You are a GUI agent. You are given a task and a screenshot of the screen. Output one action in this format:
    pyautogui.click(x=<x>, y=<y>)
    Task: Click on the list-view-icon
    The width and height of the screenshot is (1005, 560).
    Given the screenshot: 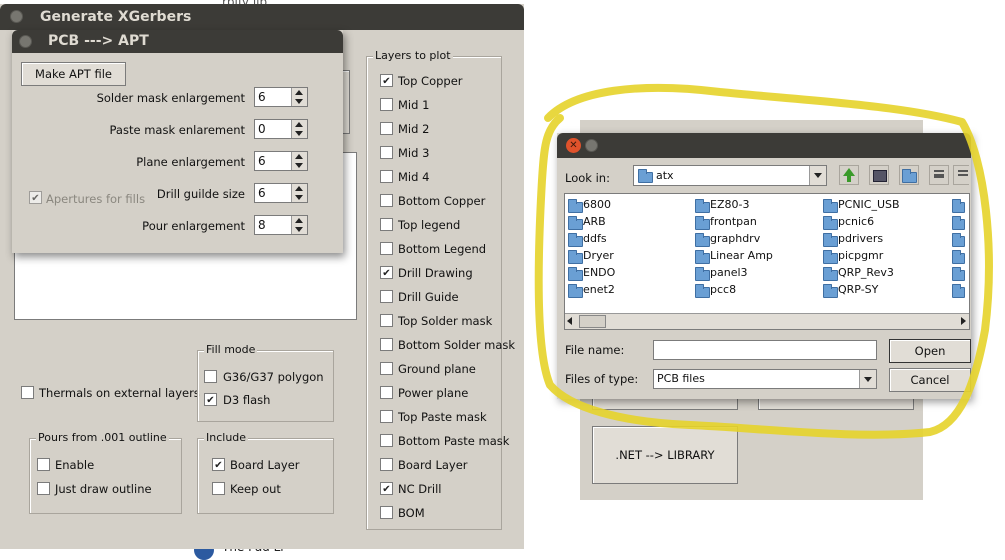 What is the action you would take?
    pyautogui.click(x=939, y=175)
    